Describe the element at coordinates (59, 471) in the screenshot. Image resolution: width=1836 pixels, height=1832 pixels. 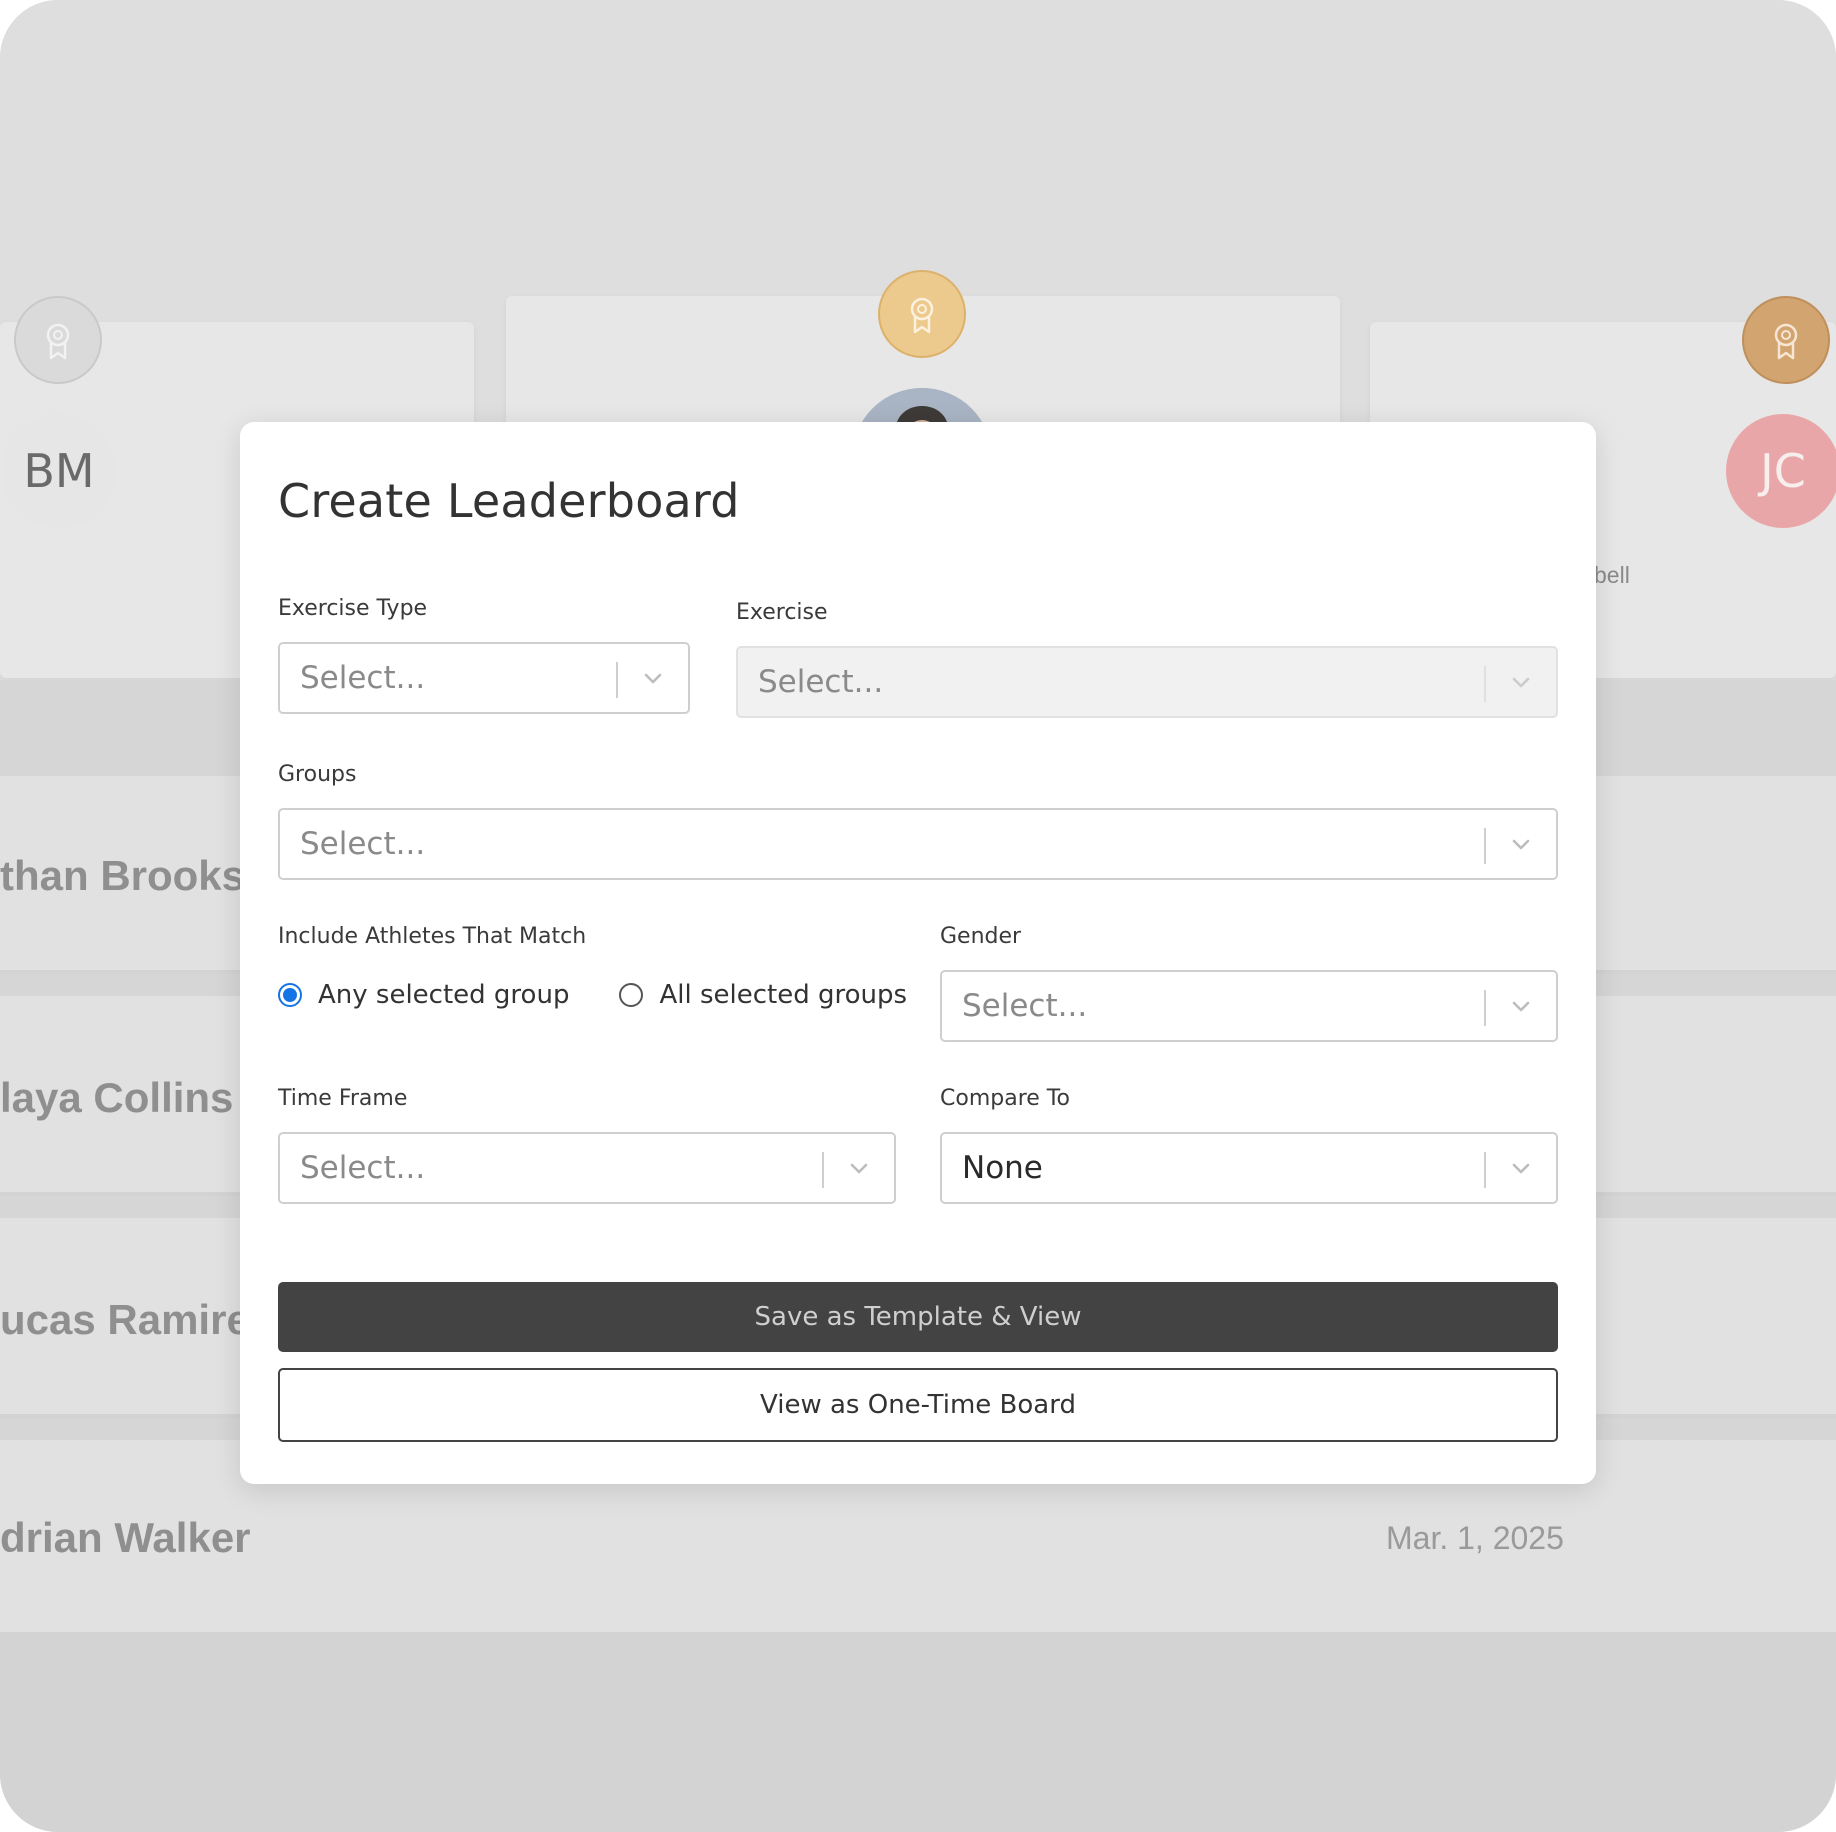
I see `avatar: BM` at that location.